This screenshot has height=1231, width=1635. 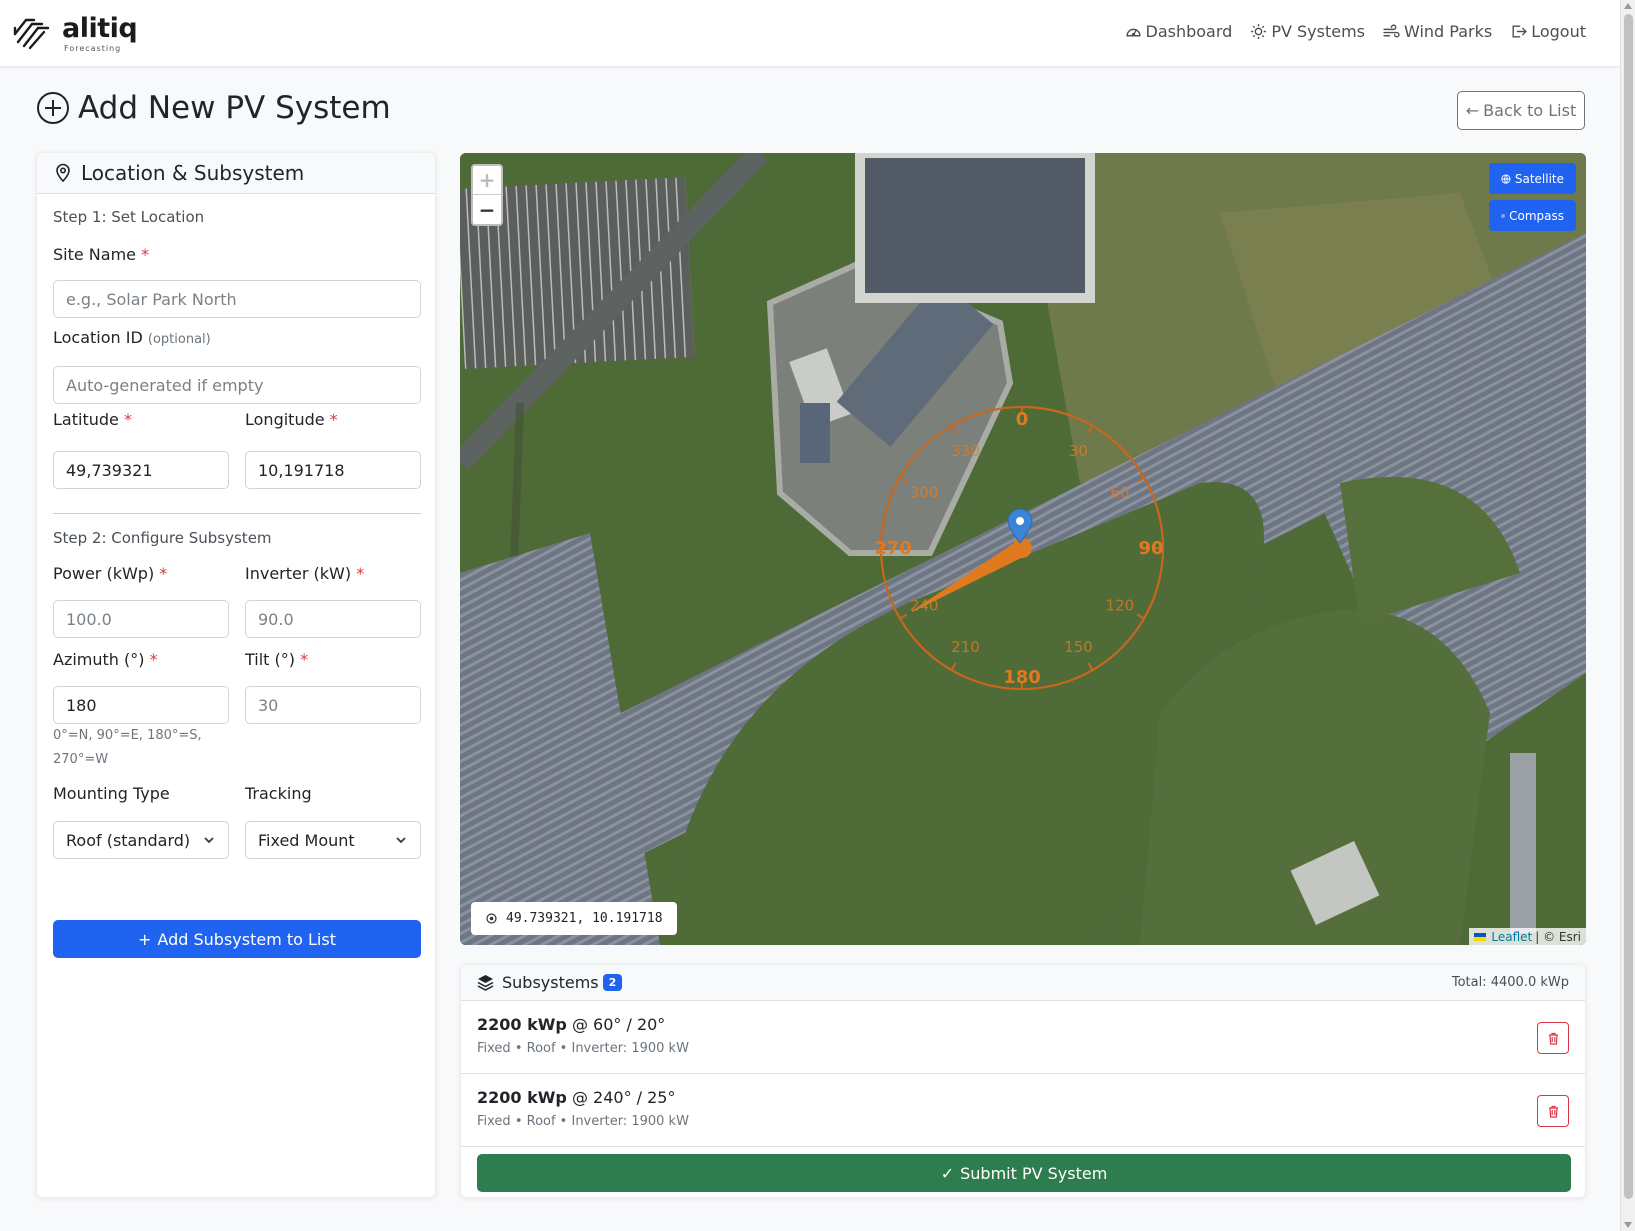 I want to click on location-marker-icon, so click(x=1020, y=526).